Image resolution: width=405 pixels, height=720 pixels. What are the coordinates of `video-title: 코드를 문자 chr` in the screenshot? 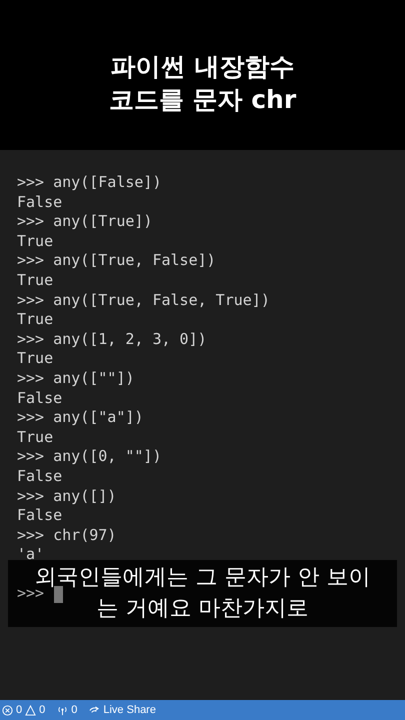 It's located at (202, 100).